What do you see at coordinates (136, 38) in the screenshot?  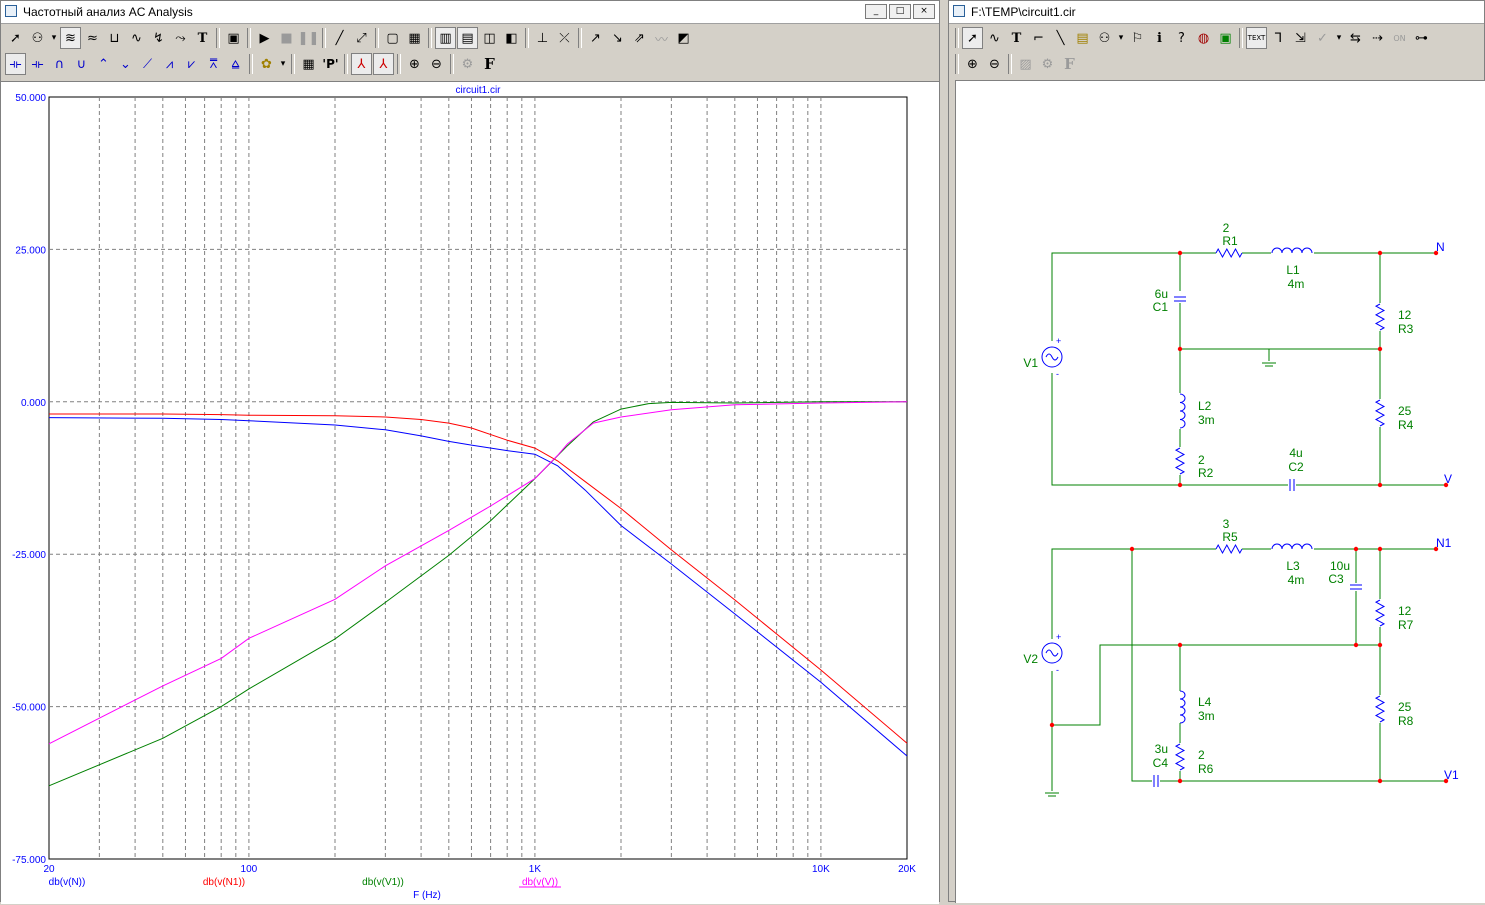 I see `wave4-icon: ∿` at bounding box center [136, 38].